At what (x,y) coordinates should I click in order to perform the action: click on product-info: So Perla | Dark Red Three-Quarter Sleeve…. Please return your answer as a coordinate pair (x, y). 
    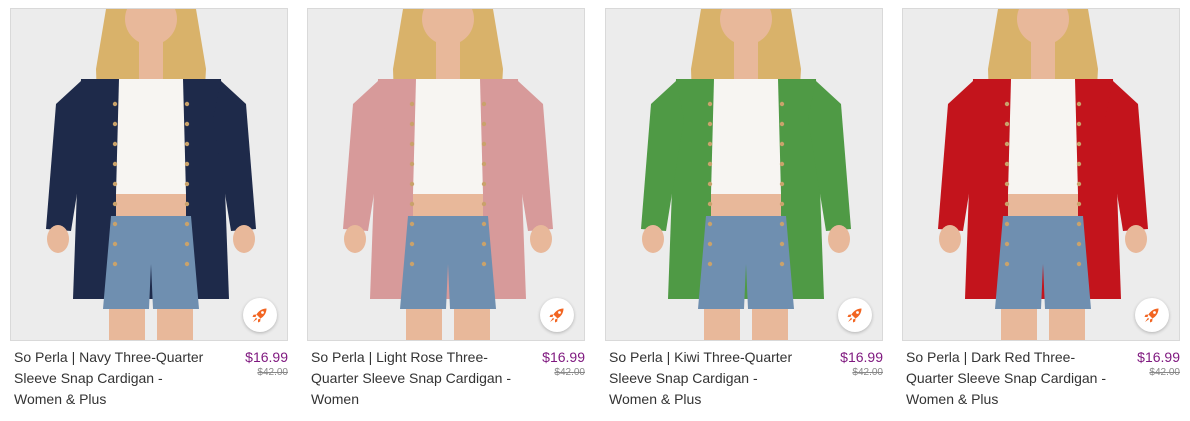
    Looking at the image, I should click on (1041, 376).